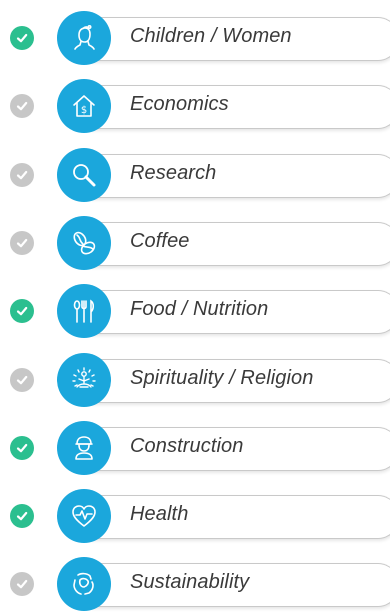 The height and width of the screenshot is (614, 390). What do you see at coordinates (84, 448) in the screenshot?
I see `worker-helmet-icon` at bounding box center [84, 448].